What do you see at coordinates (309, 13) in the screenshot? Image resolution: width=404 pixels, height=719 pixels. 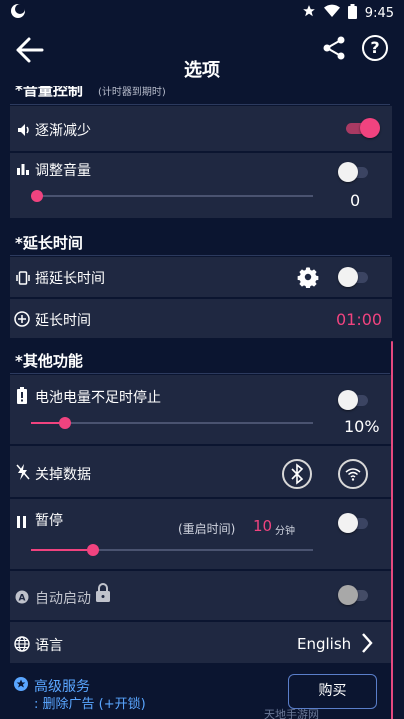 I see `star-icon` at bounding box center [309, 13].